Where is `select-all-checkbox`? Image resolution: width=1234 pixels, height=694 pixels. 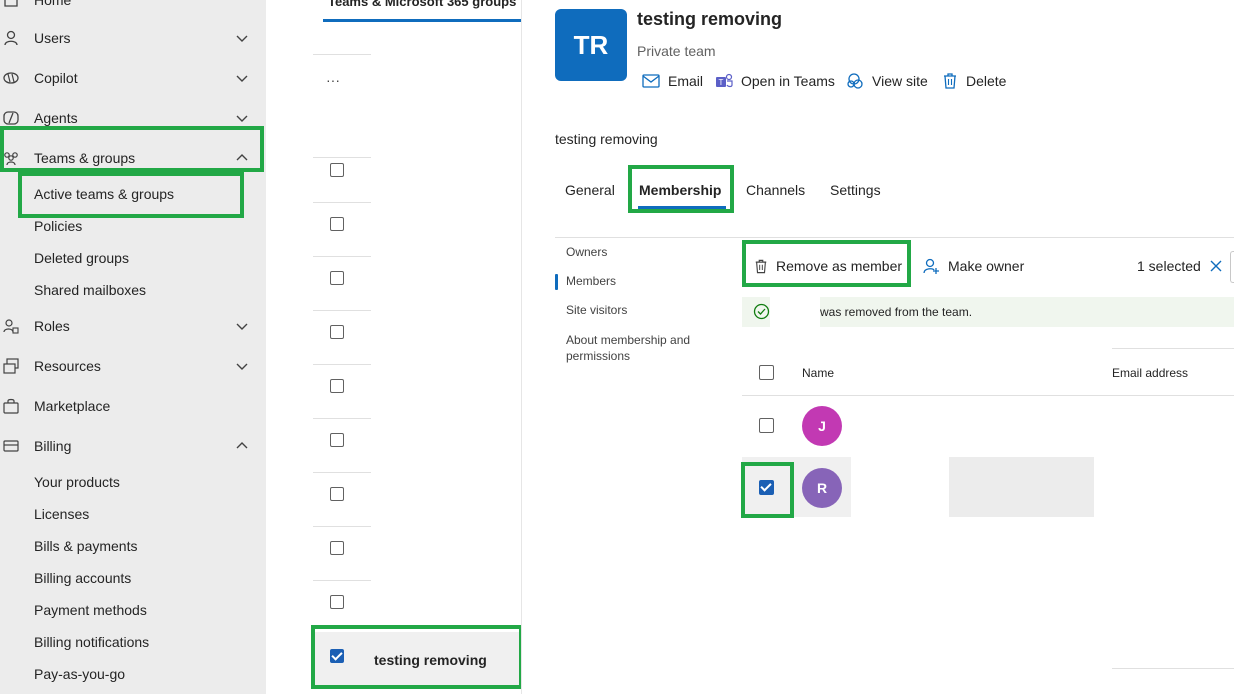
select-all-checkbox is located at coordinates (766, 372).